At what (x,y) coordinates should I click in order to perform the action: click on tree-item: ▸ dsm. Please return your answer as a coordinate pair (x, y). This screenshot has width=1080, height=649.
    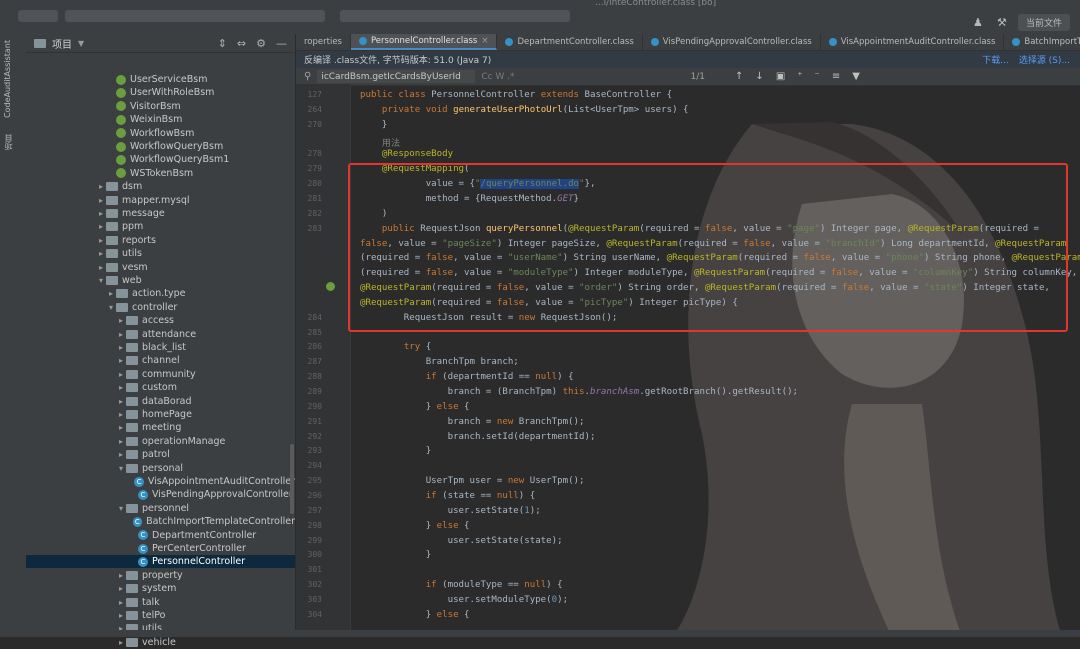
    Looking at the image, I should click on (160, 186).